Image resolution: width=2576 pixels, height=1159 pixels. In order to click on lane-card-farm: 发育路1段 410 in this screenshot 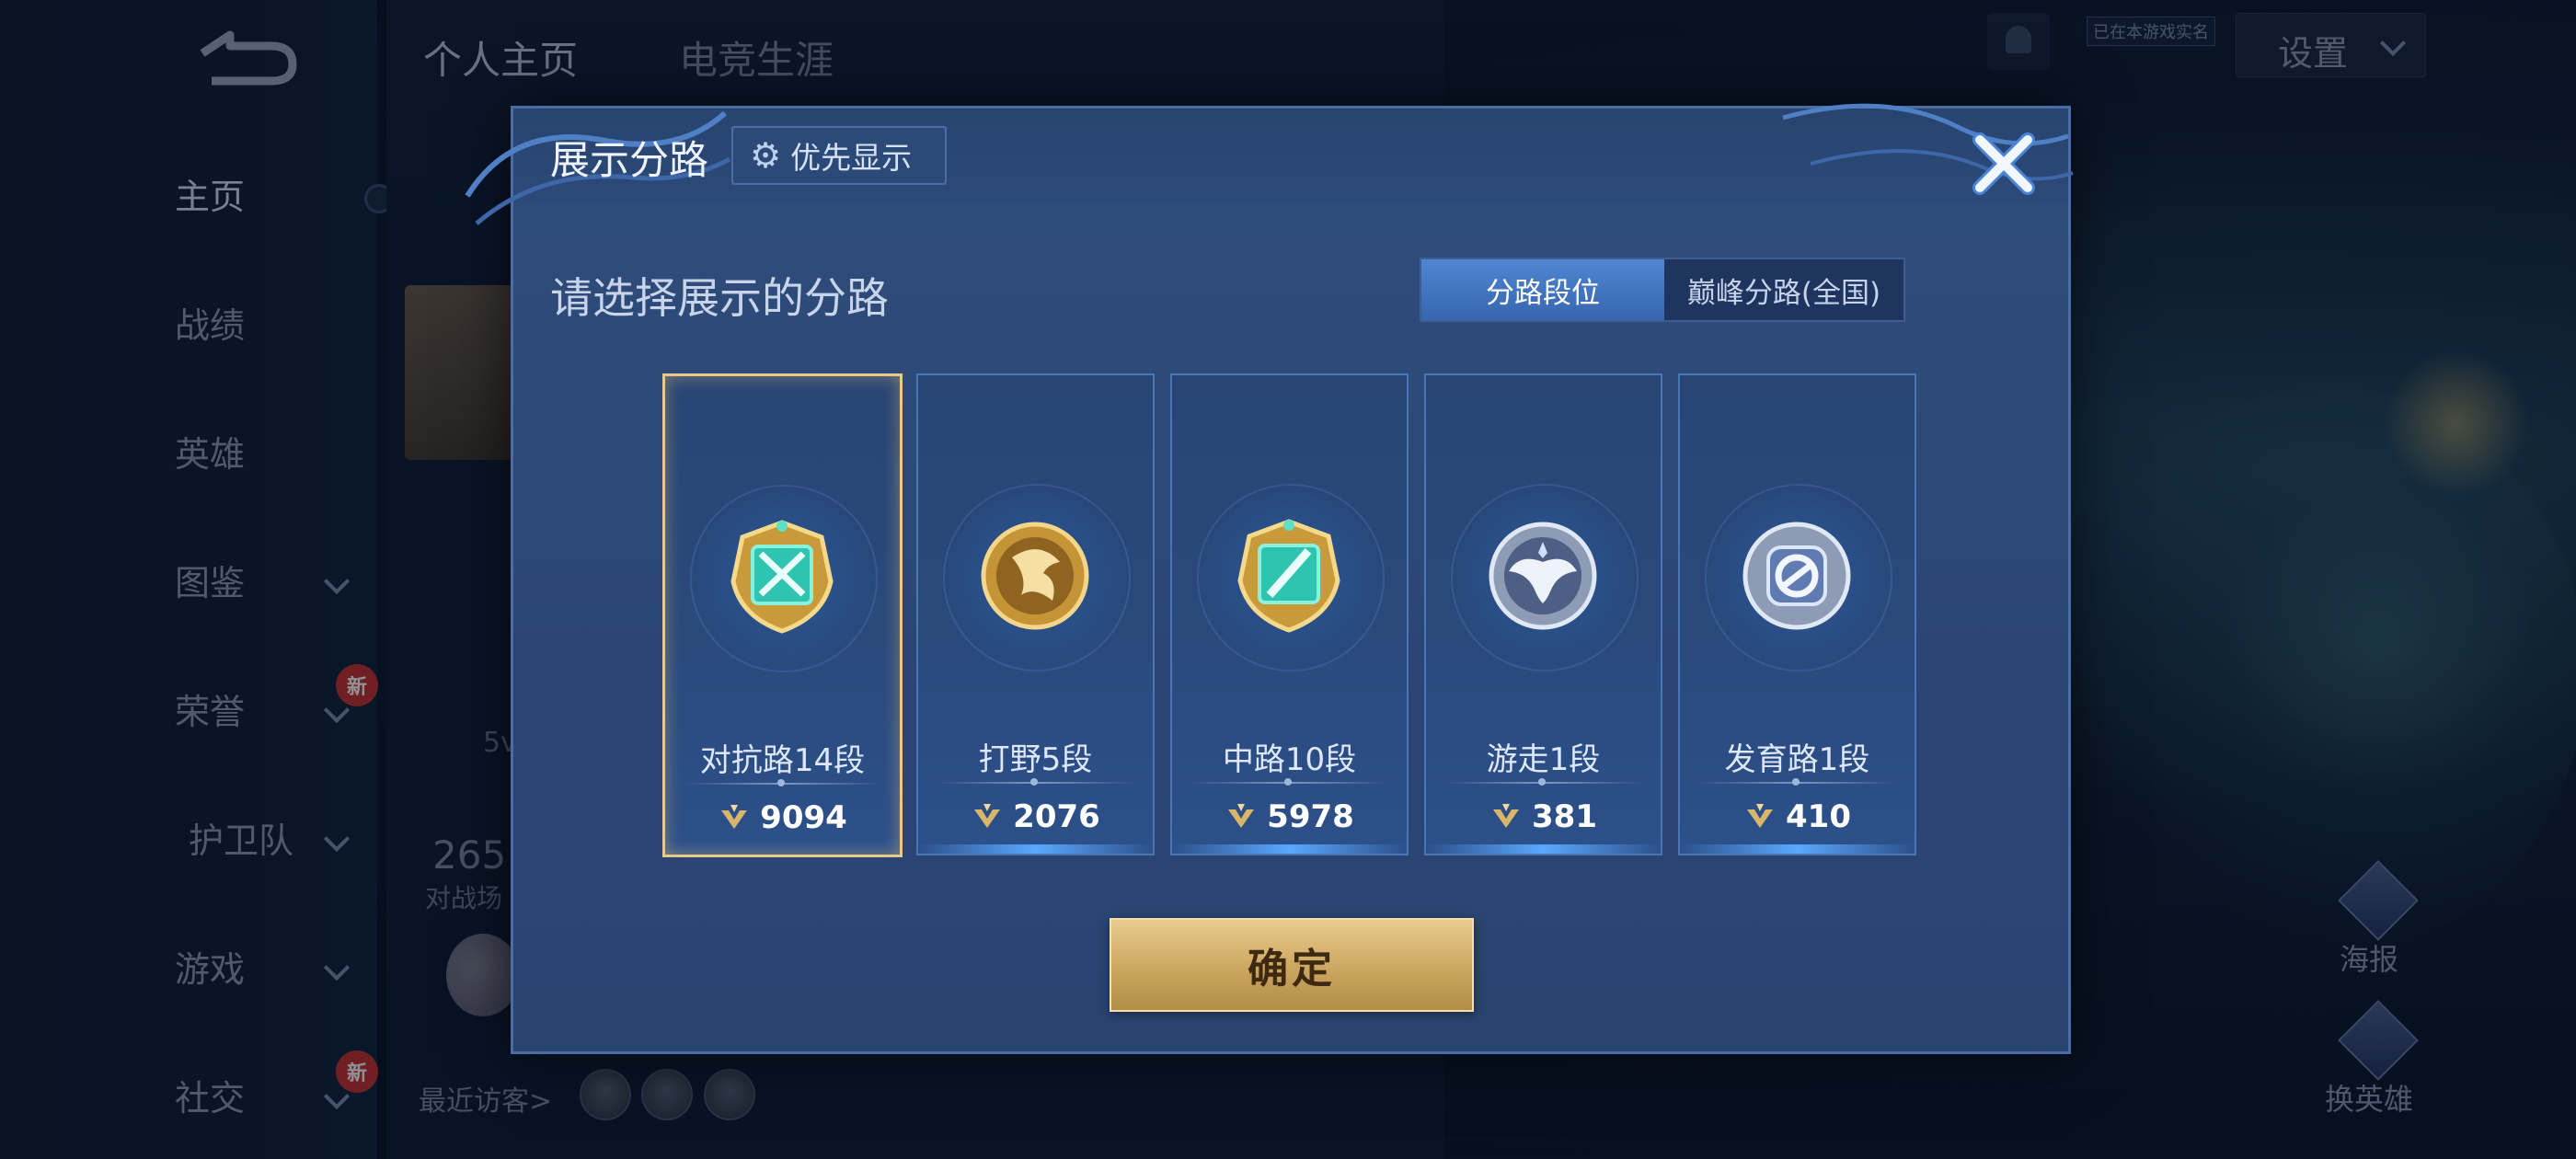, I will do `click(1797, 614)`.